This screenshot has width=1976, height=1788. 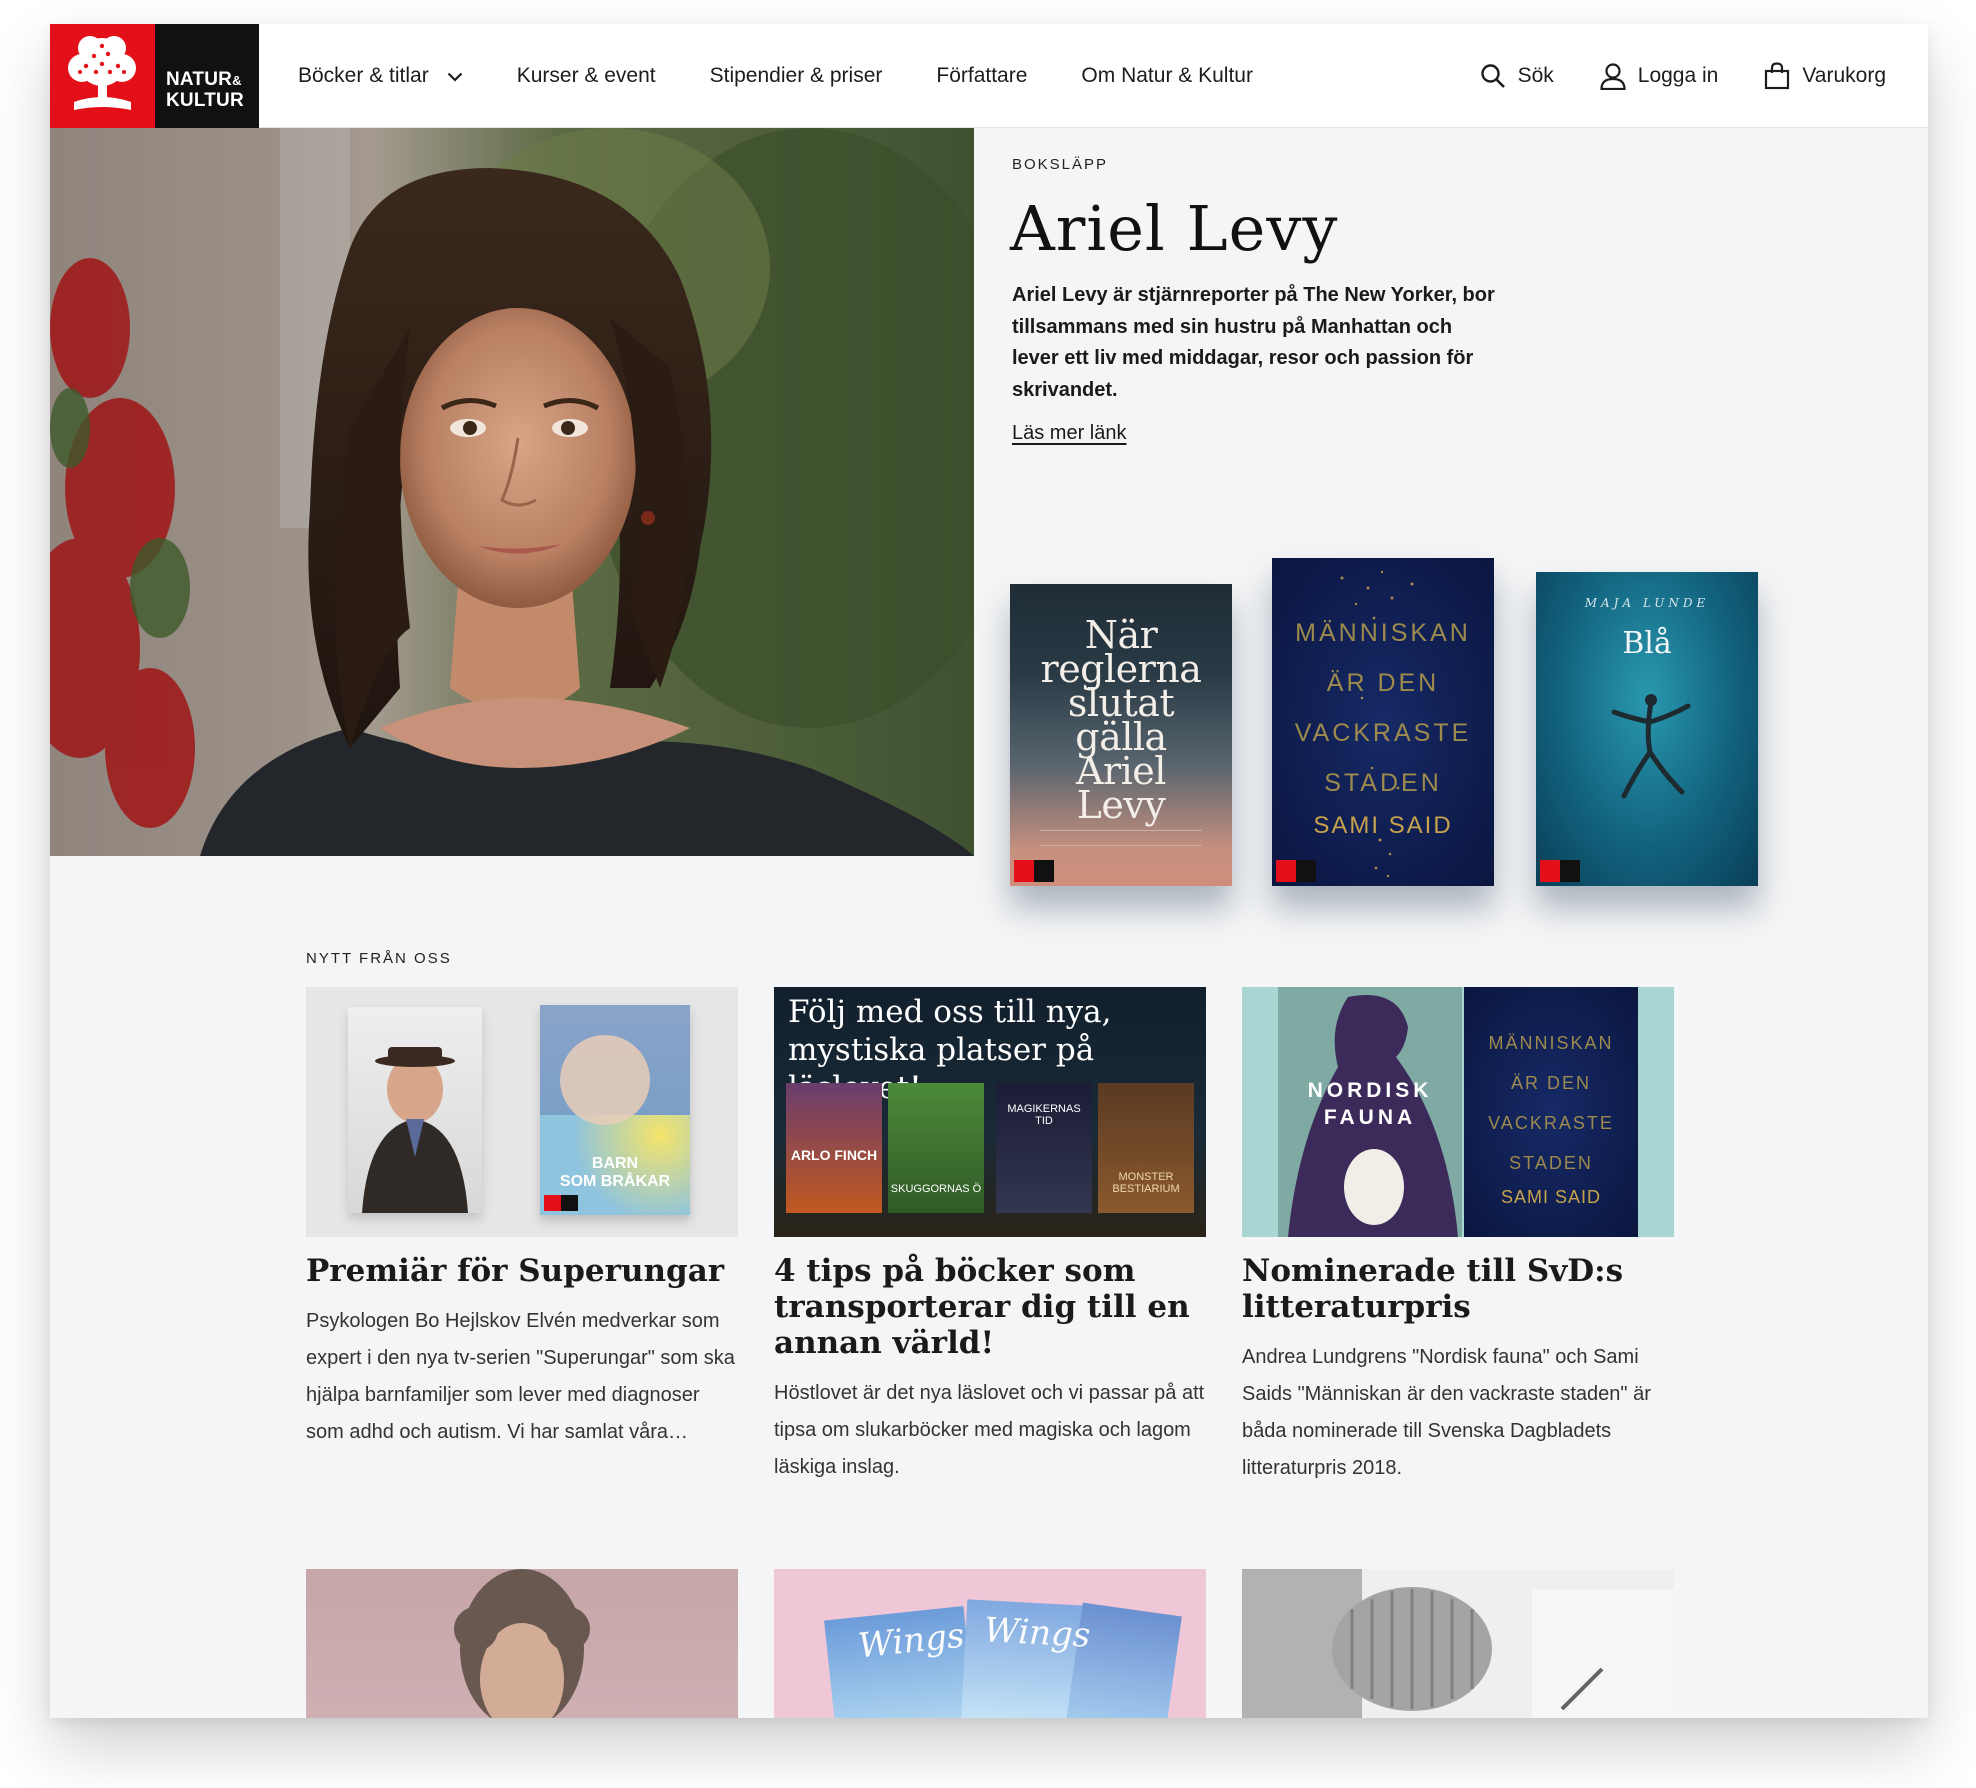 I want to click on nav-books-titles: Böcker & titlar, so click(x=380, y=76).